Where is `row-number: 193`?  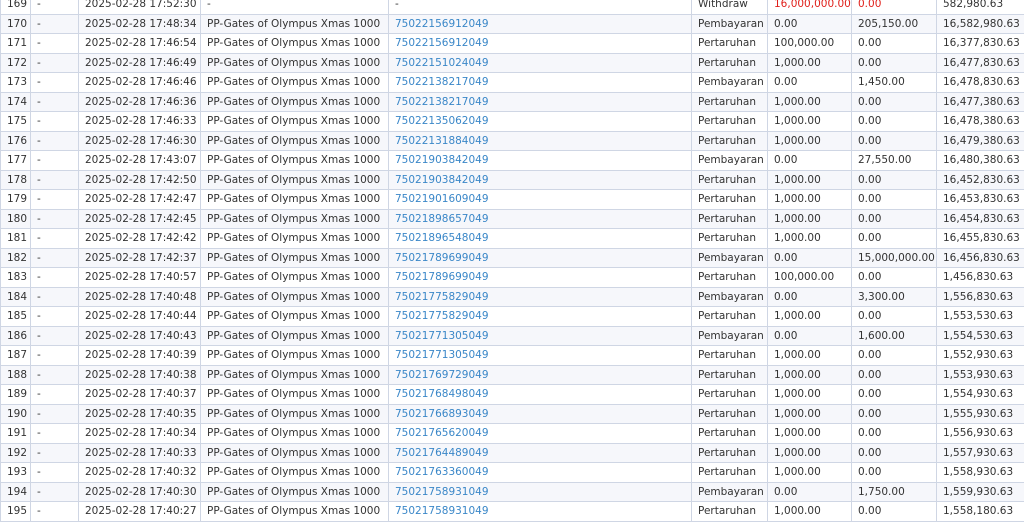
row-number: 193 is located at coordinates (15, 472).